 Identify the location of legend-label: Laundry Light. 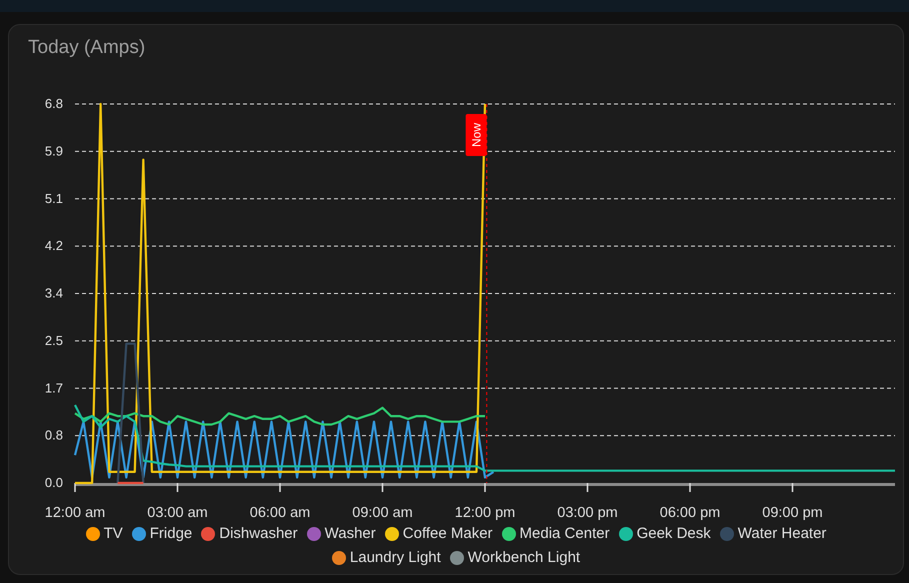
(395, 558).